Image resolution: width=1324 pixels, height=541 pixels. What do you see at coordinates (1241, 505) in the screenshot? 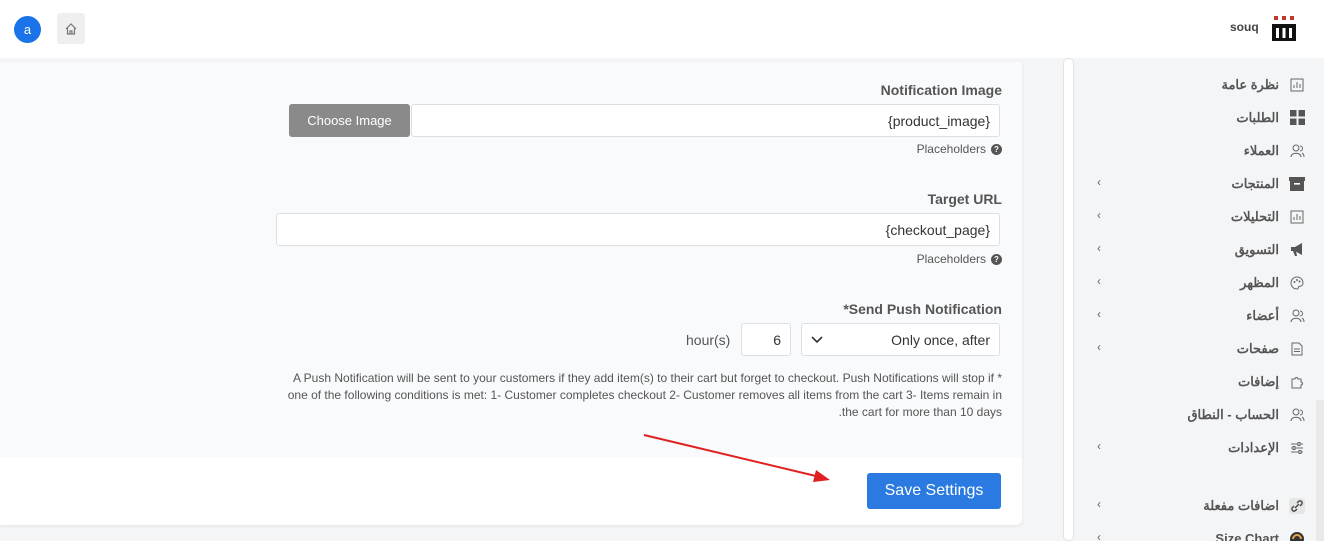
I see `sidebar-item-label: اضافات مفعلة` at bounding box center [1241, 505].